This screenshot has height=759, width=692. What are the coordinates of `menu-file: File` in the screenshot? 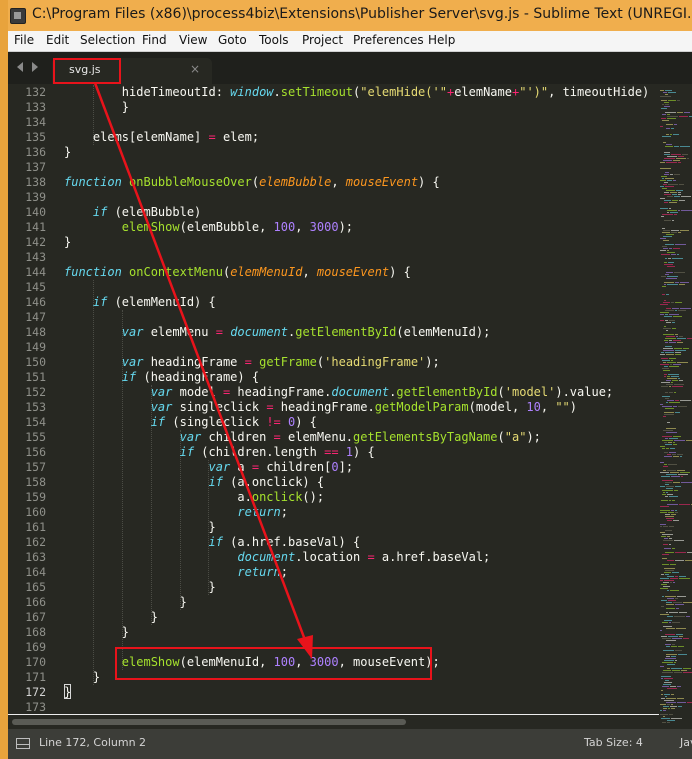 It's located at (24, 40).